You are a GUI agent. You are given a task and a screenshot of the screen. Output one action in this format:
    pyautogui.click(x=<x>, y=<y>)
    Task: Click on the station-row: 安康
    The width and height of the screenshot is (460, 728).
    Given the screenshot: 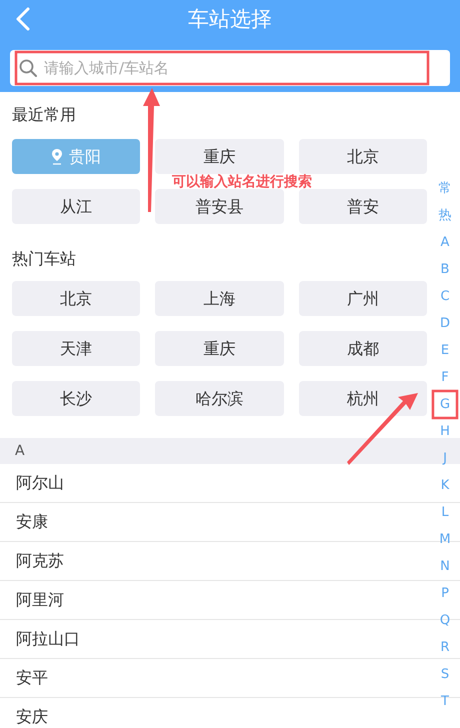 What is the action you would take?
    pyautogui.click(x=212, y=522)
    